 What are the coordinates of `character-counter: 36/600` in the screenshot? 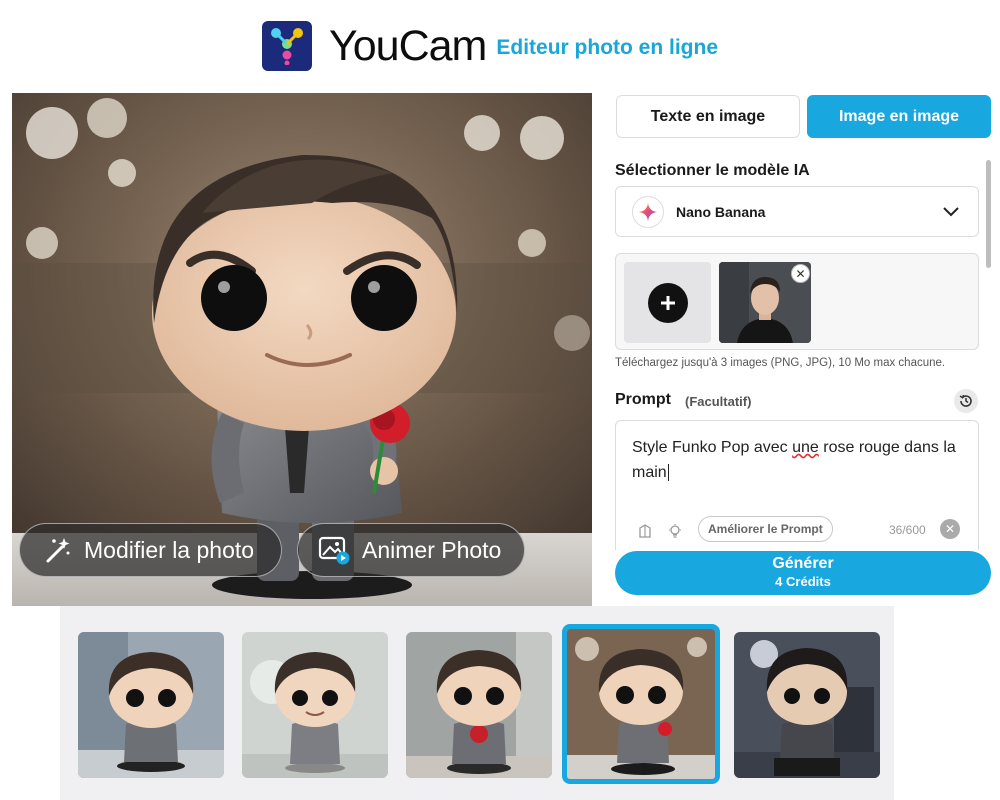 It's located at (907, 530).